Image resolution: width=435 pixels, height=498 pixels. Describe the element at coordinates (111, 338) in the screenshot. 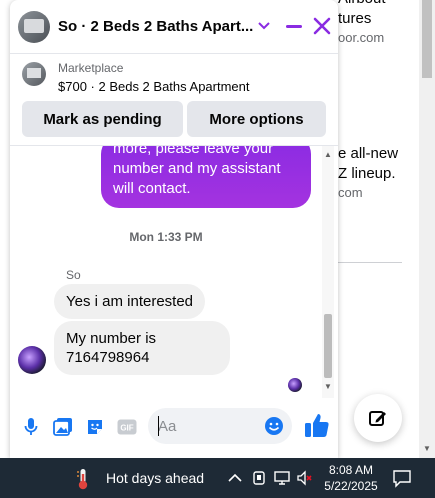

I see `message-line: My number is` at that location.